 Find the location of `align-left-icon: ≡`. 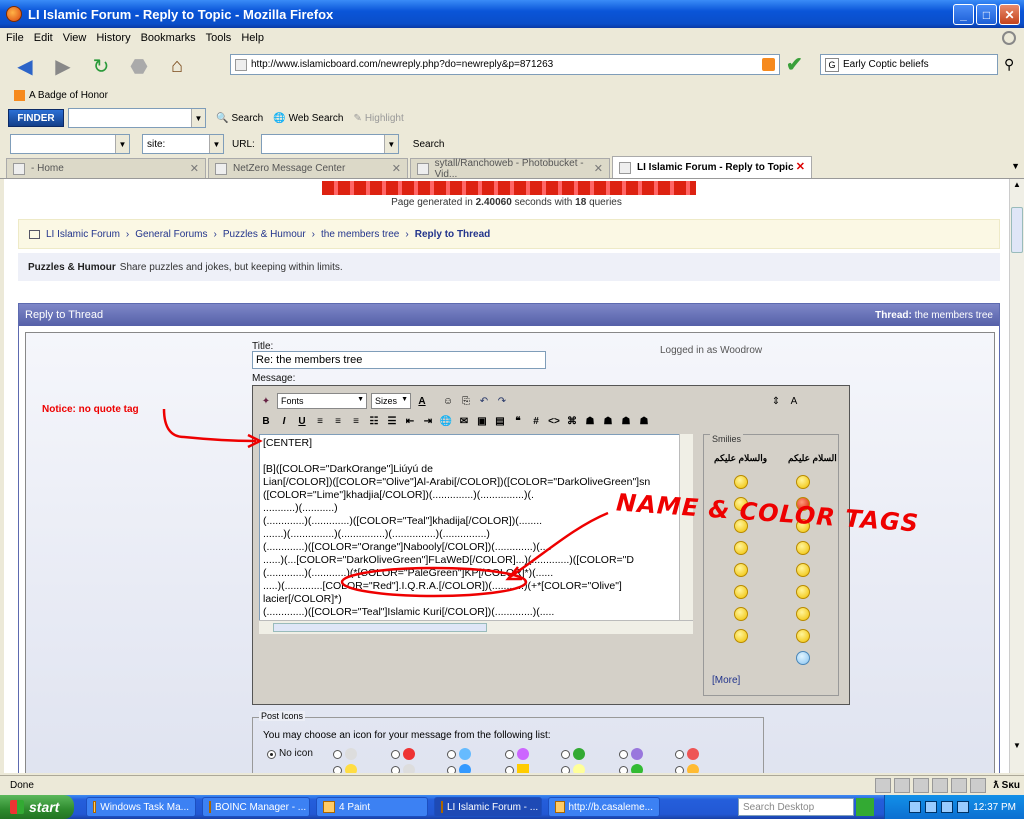

align-left-icon: ≡ is located at coordinates (320, 421).